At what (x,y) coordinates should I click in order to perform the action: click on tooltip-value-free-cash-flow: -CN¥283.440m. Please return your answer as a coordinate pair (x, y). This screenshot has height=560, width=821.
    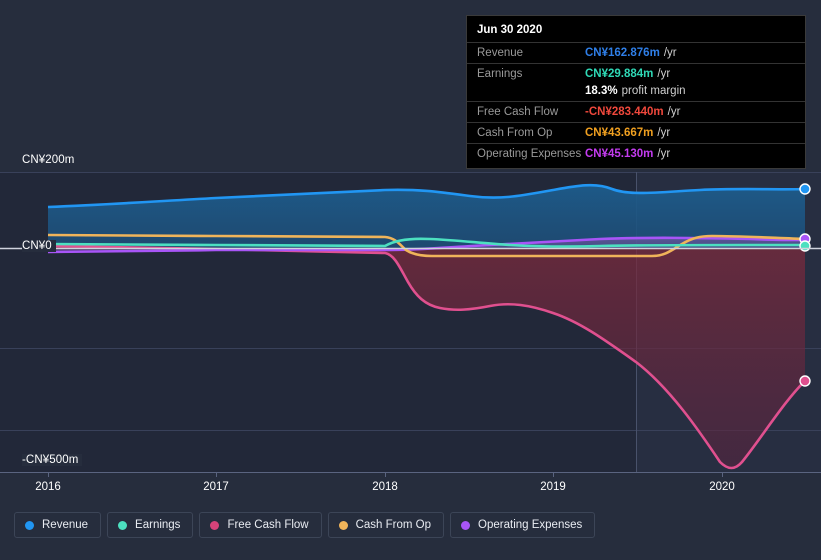
    Looking at the image, I should click on (624, 112).